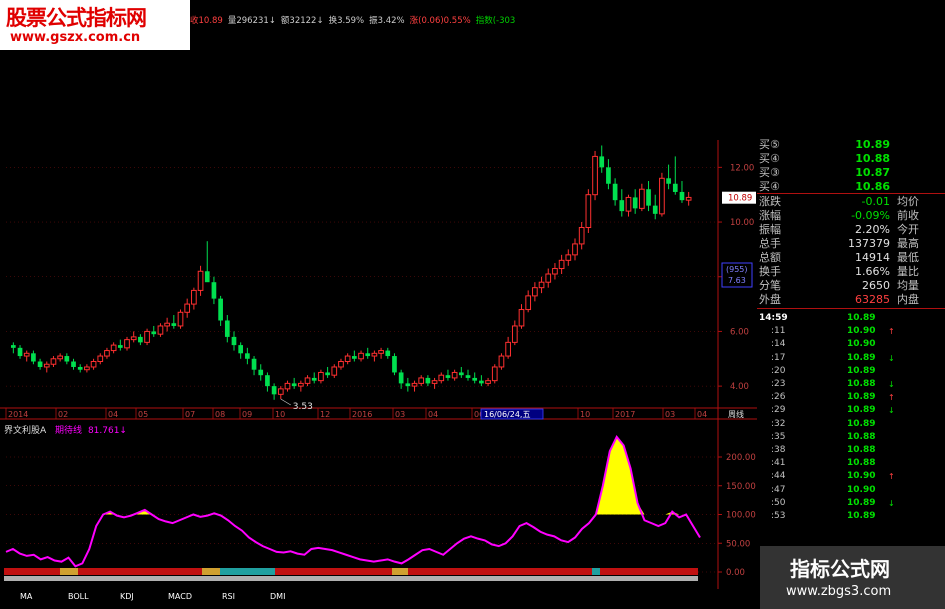  I want to click on stat-label-secondary: 最高, so click(908, 243).